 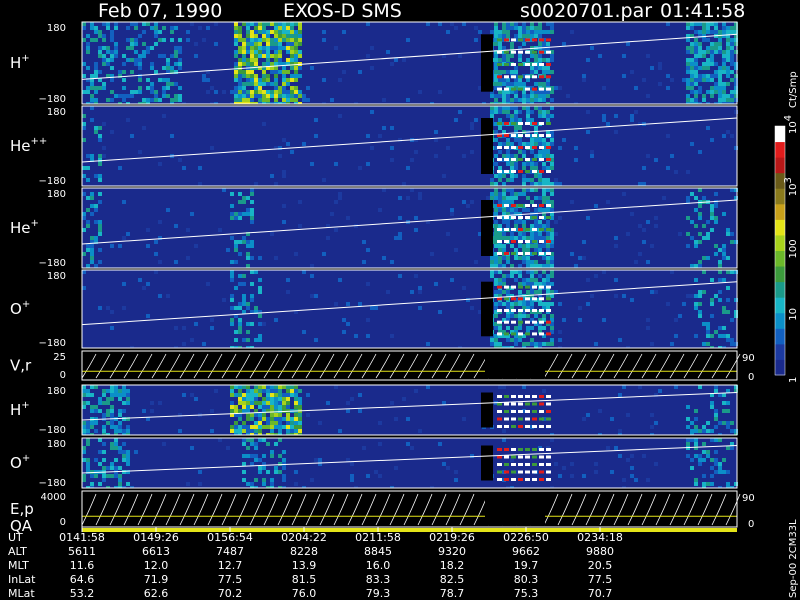 What do you see at coordinates (52, 99) in the screenshot?
I see `panel-y-min: −180` at bounding box center [52, 99].